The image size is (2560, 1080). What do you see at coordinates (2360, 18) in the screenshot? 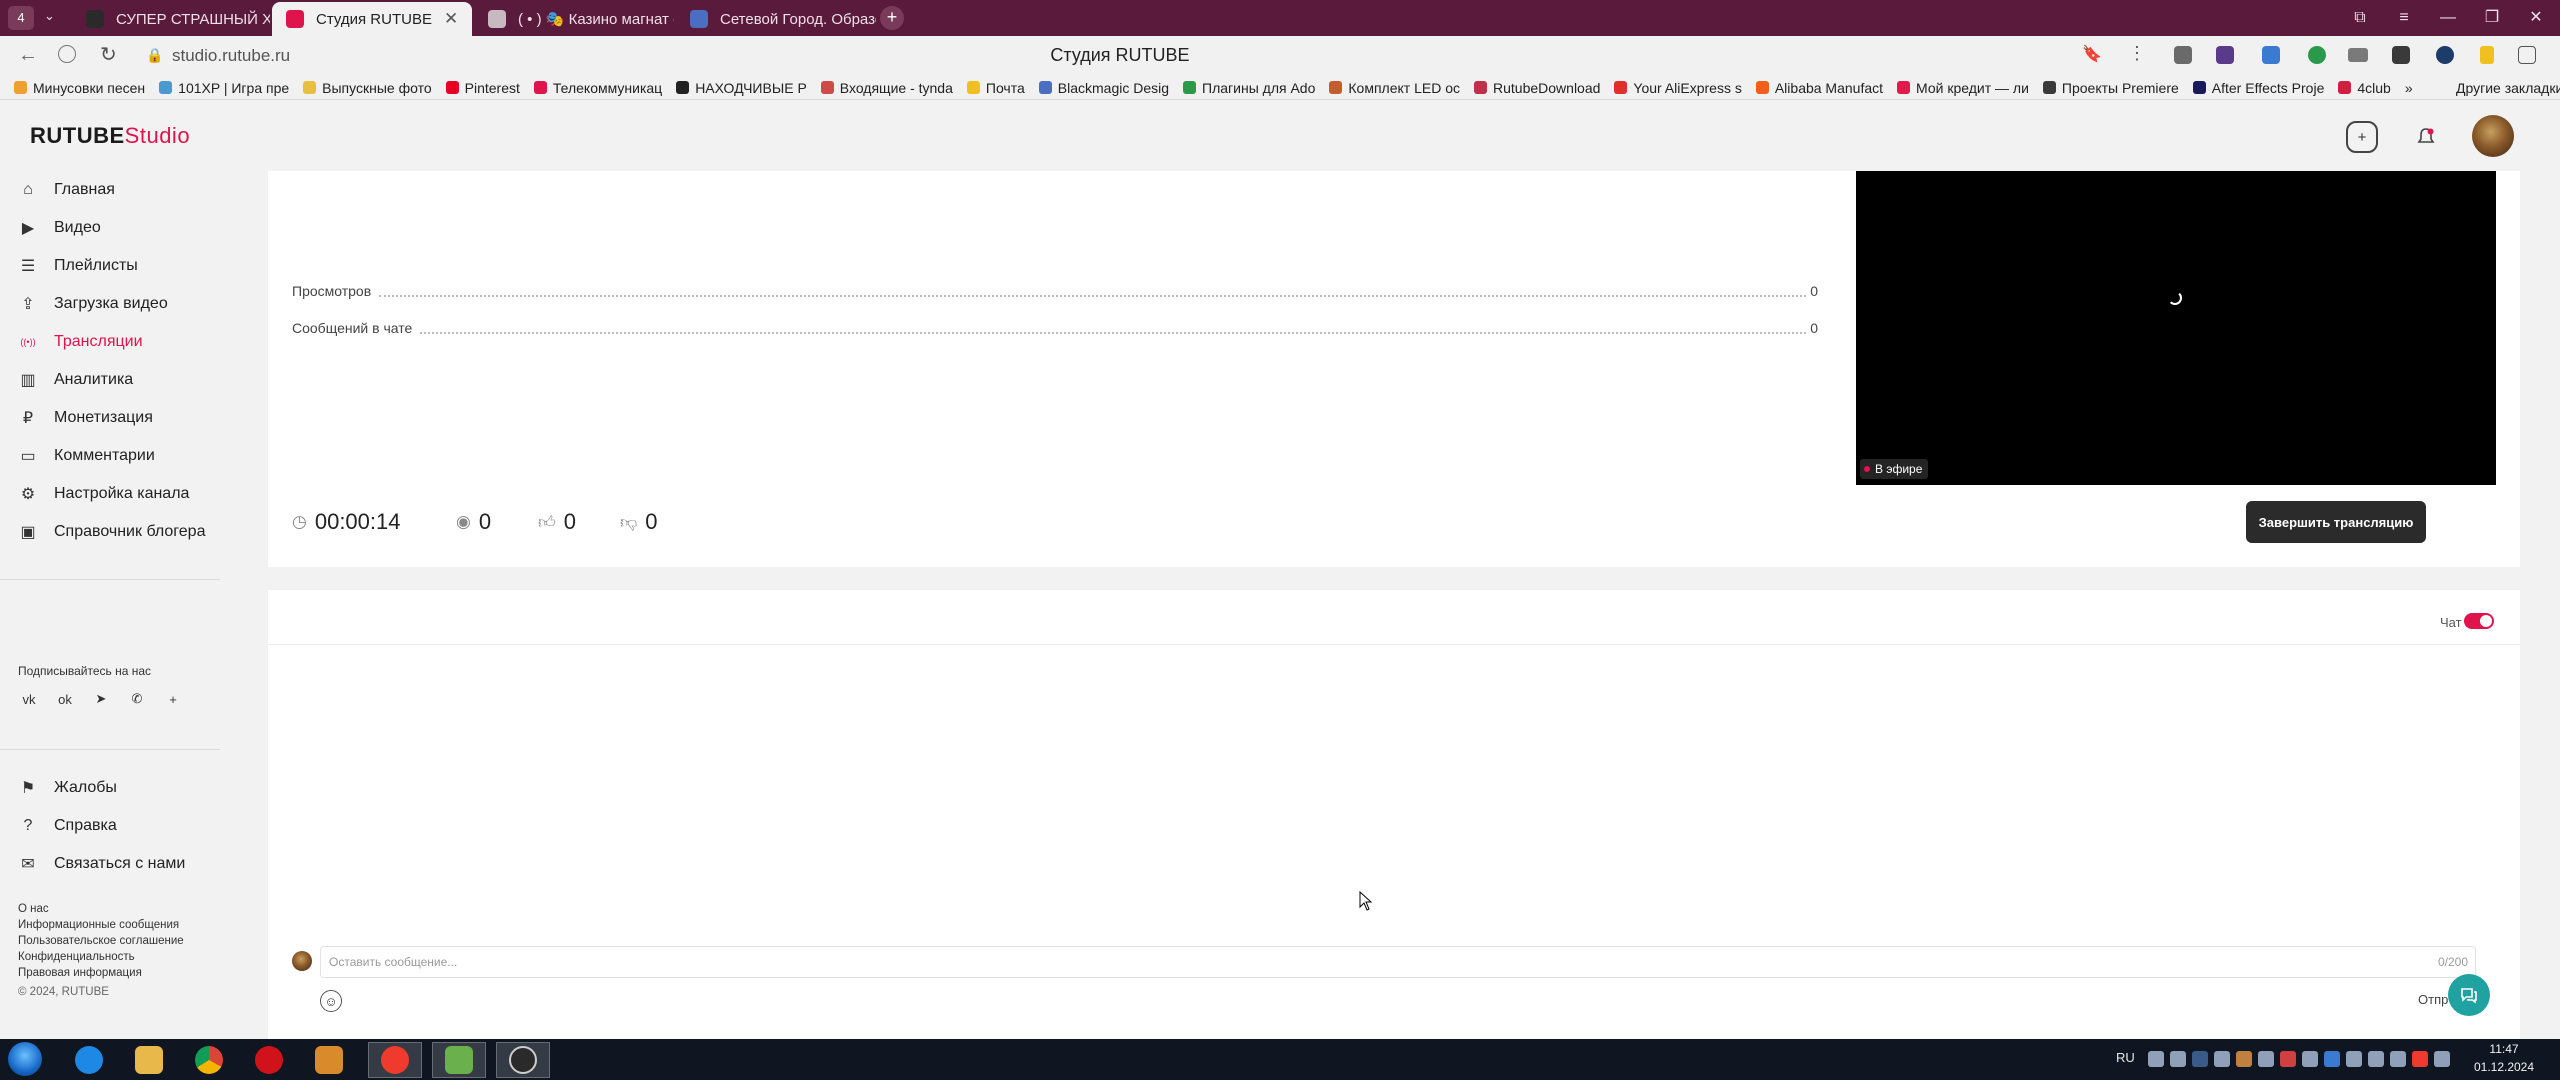
I see `collections-icon: ⧉` at bounding box center [2360, 18].